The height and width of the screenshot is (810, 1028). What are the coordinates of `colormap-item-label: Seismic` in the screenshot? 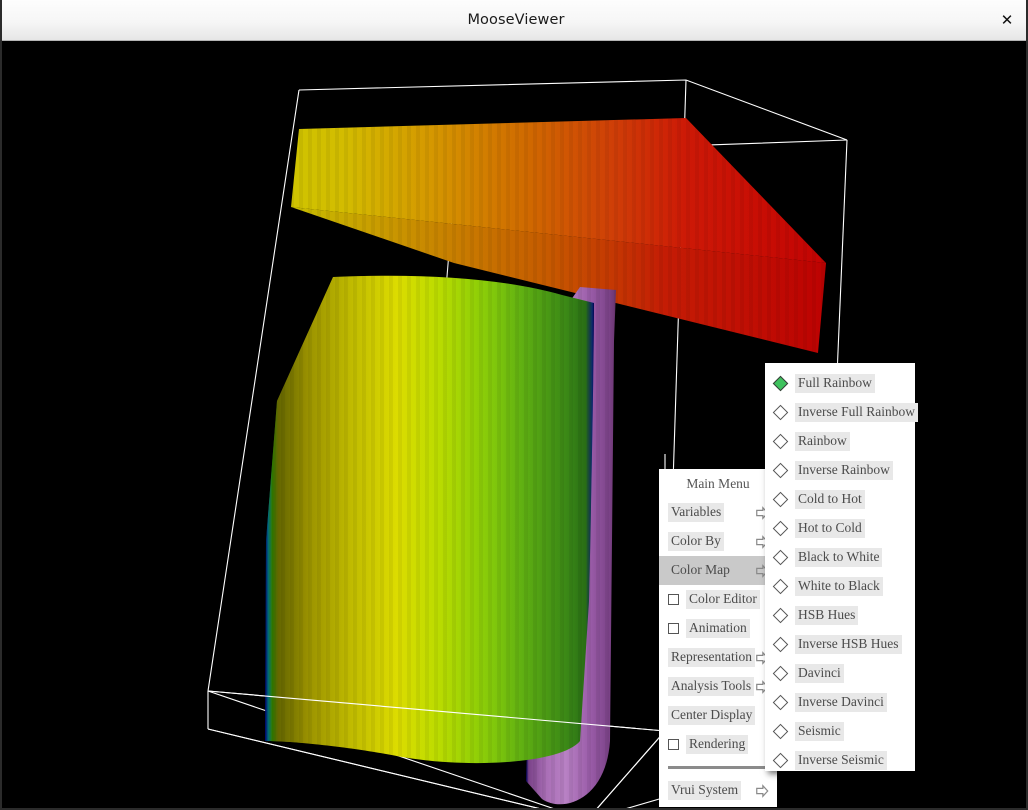 It's located at (819, 731).